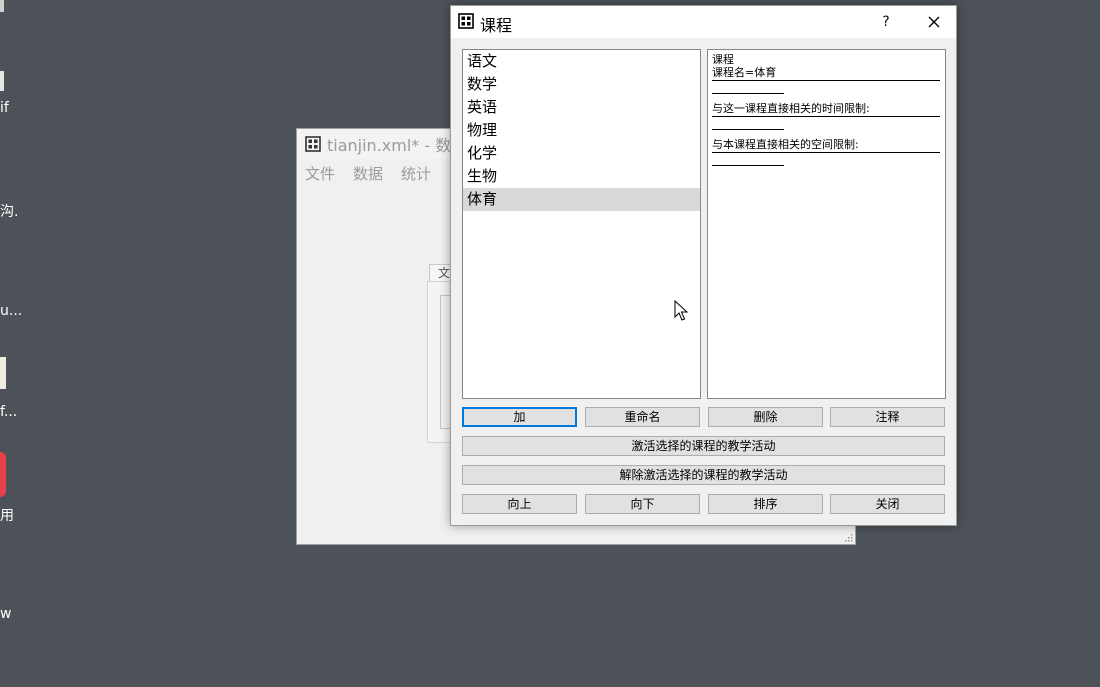 This screenshot has width=1100, height=687. I want to click on sort-button: 排序, so click(765, 504).